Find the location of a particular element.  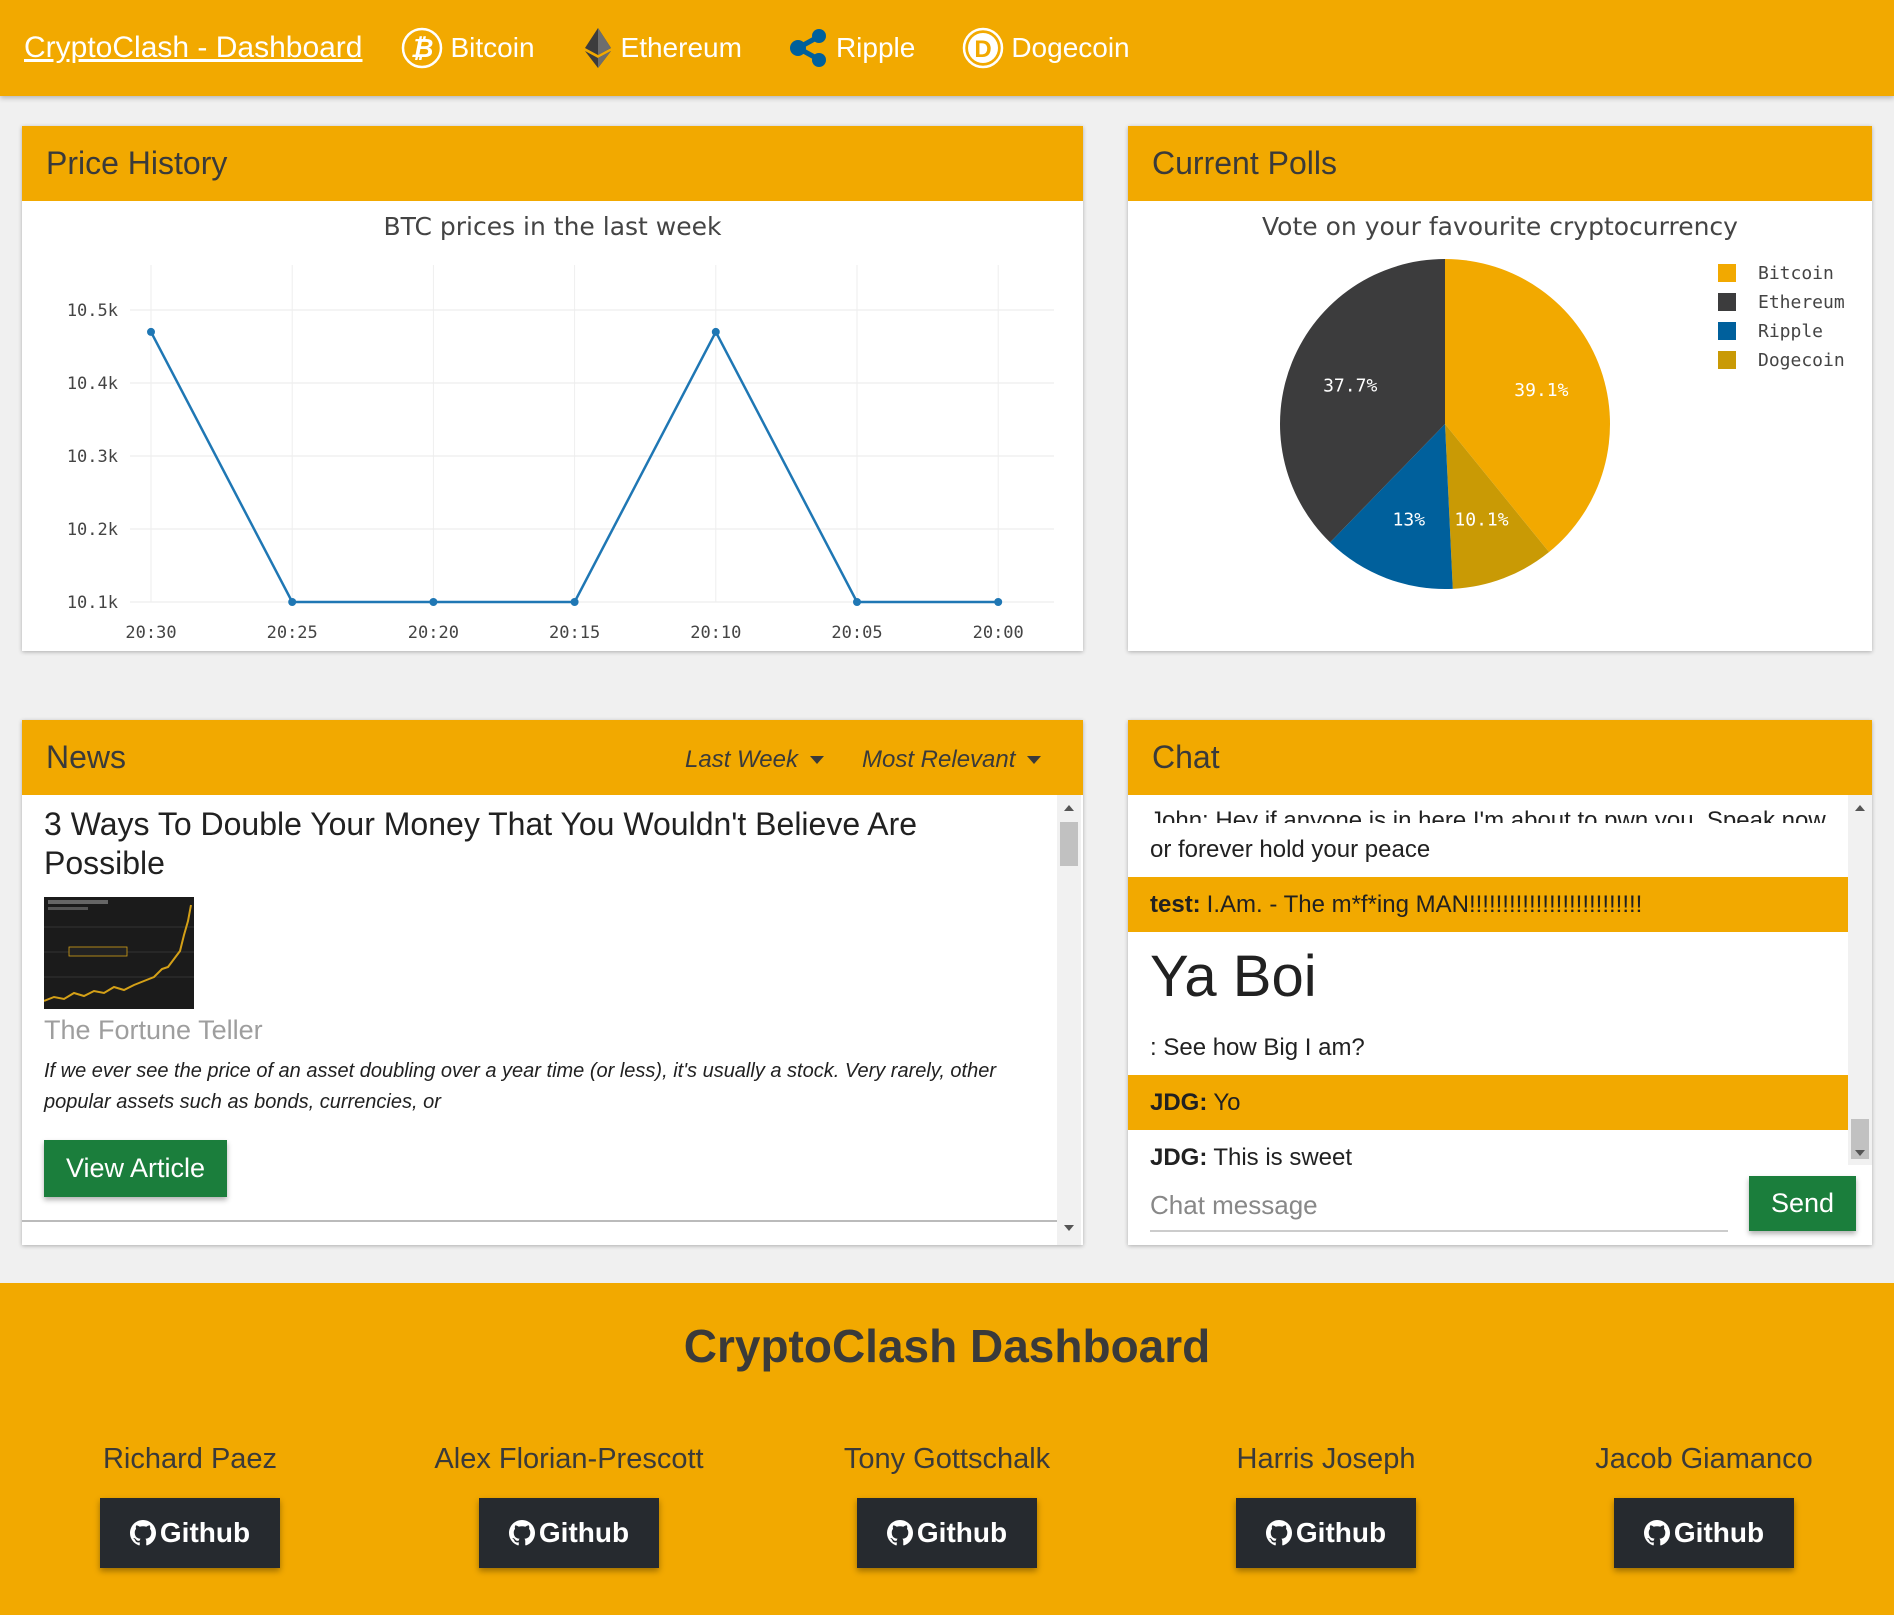

sort-filter-dropdown: Most Relevant is located at coordinates (952, 760).